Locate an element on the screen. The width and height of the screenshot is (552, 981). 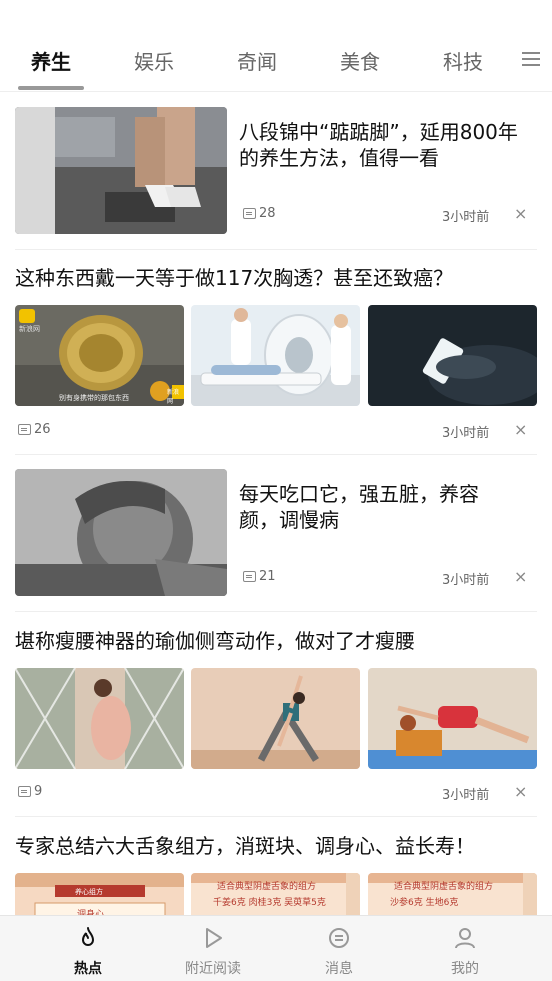
bottom-navigation: 热点 附近阅读 消息 我的 is located at coordinates (276, 948).